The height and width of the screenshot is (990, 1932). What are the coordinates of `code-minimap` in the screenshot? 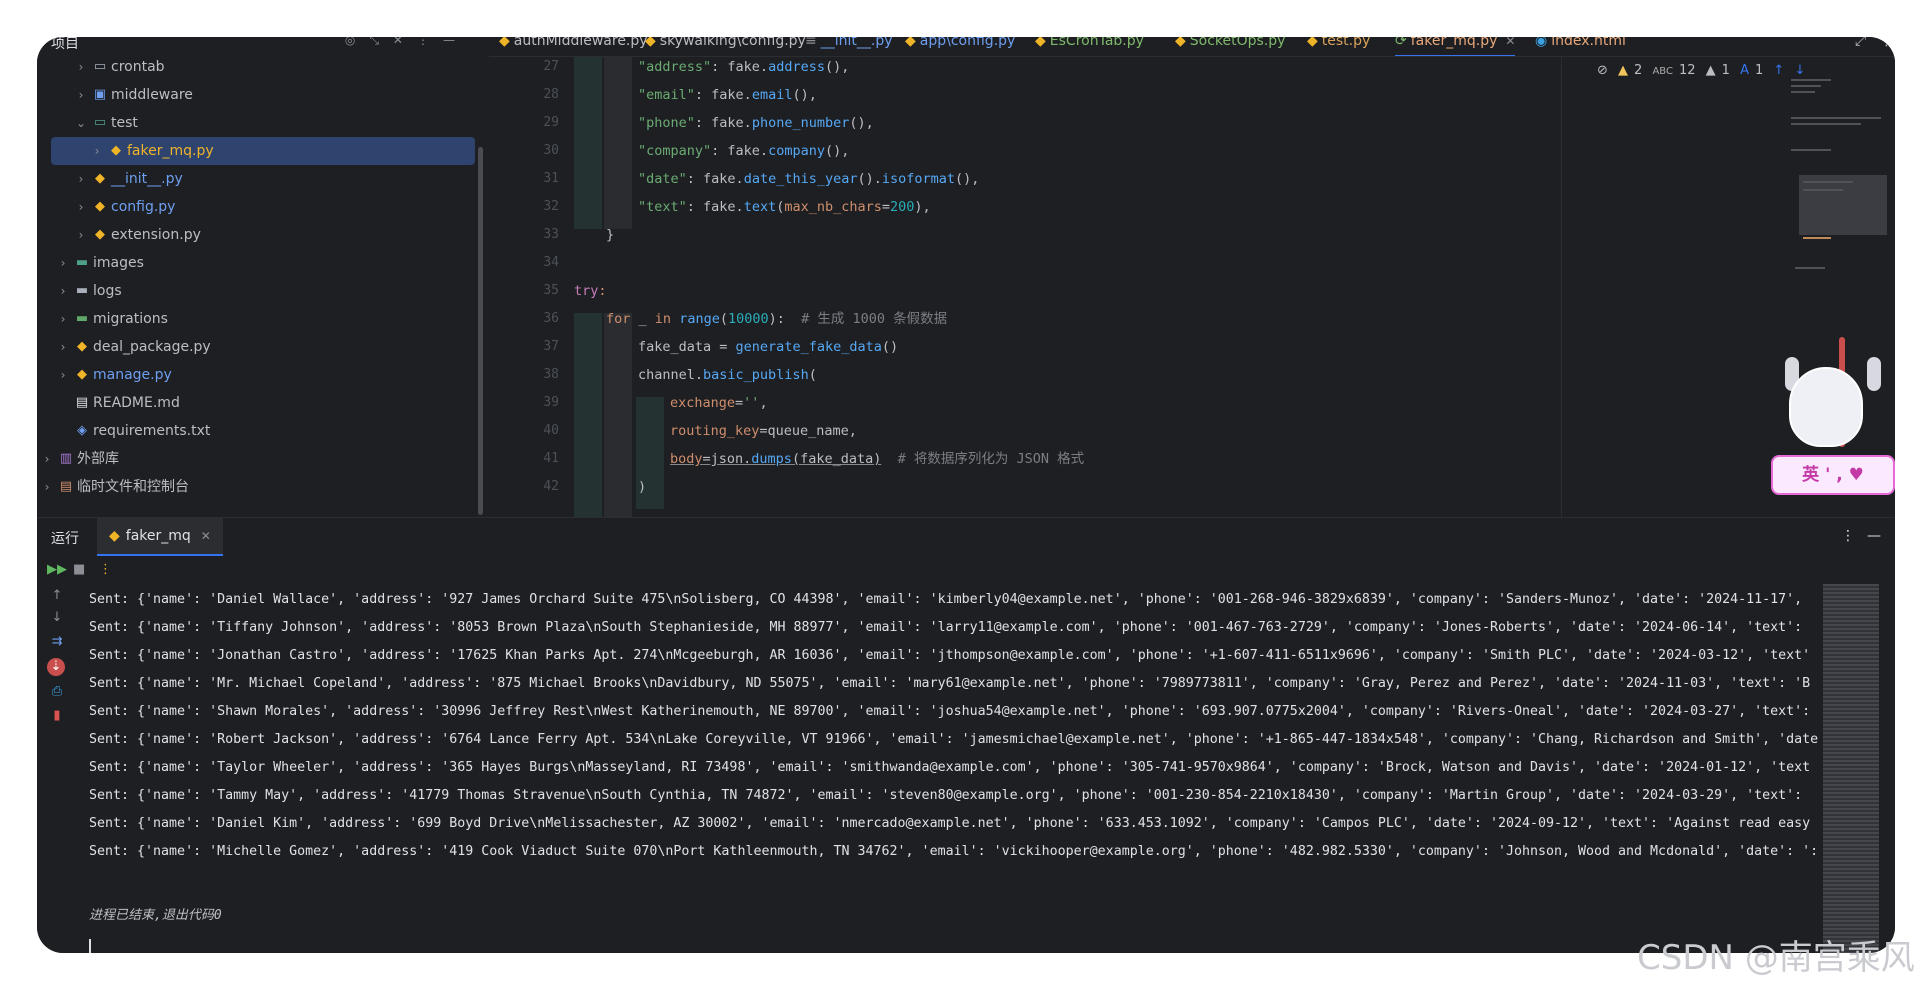 It's located at (1839, 177).